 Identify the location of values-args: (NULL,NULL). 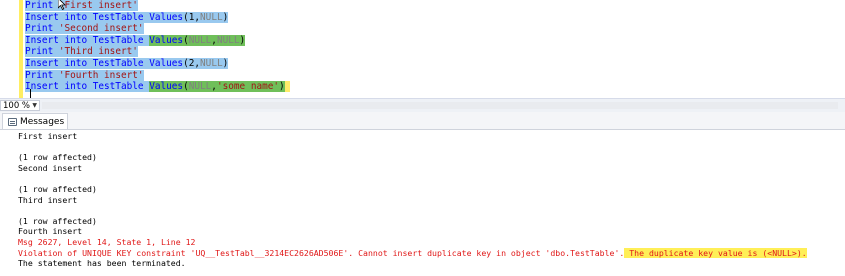
(214, 40).